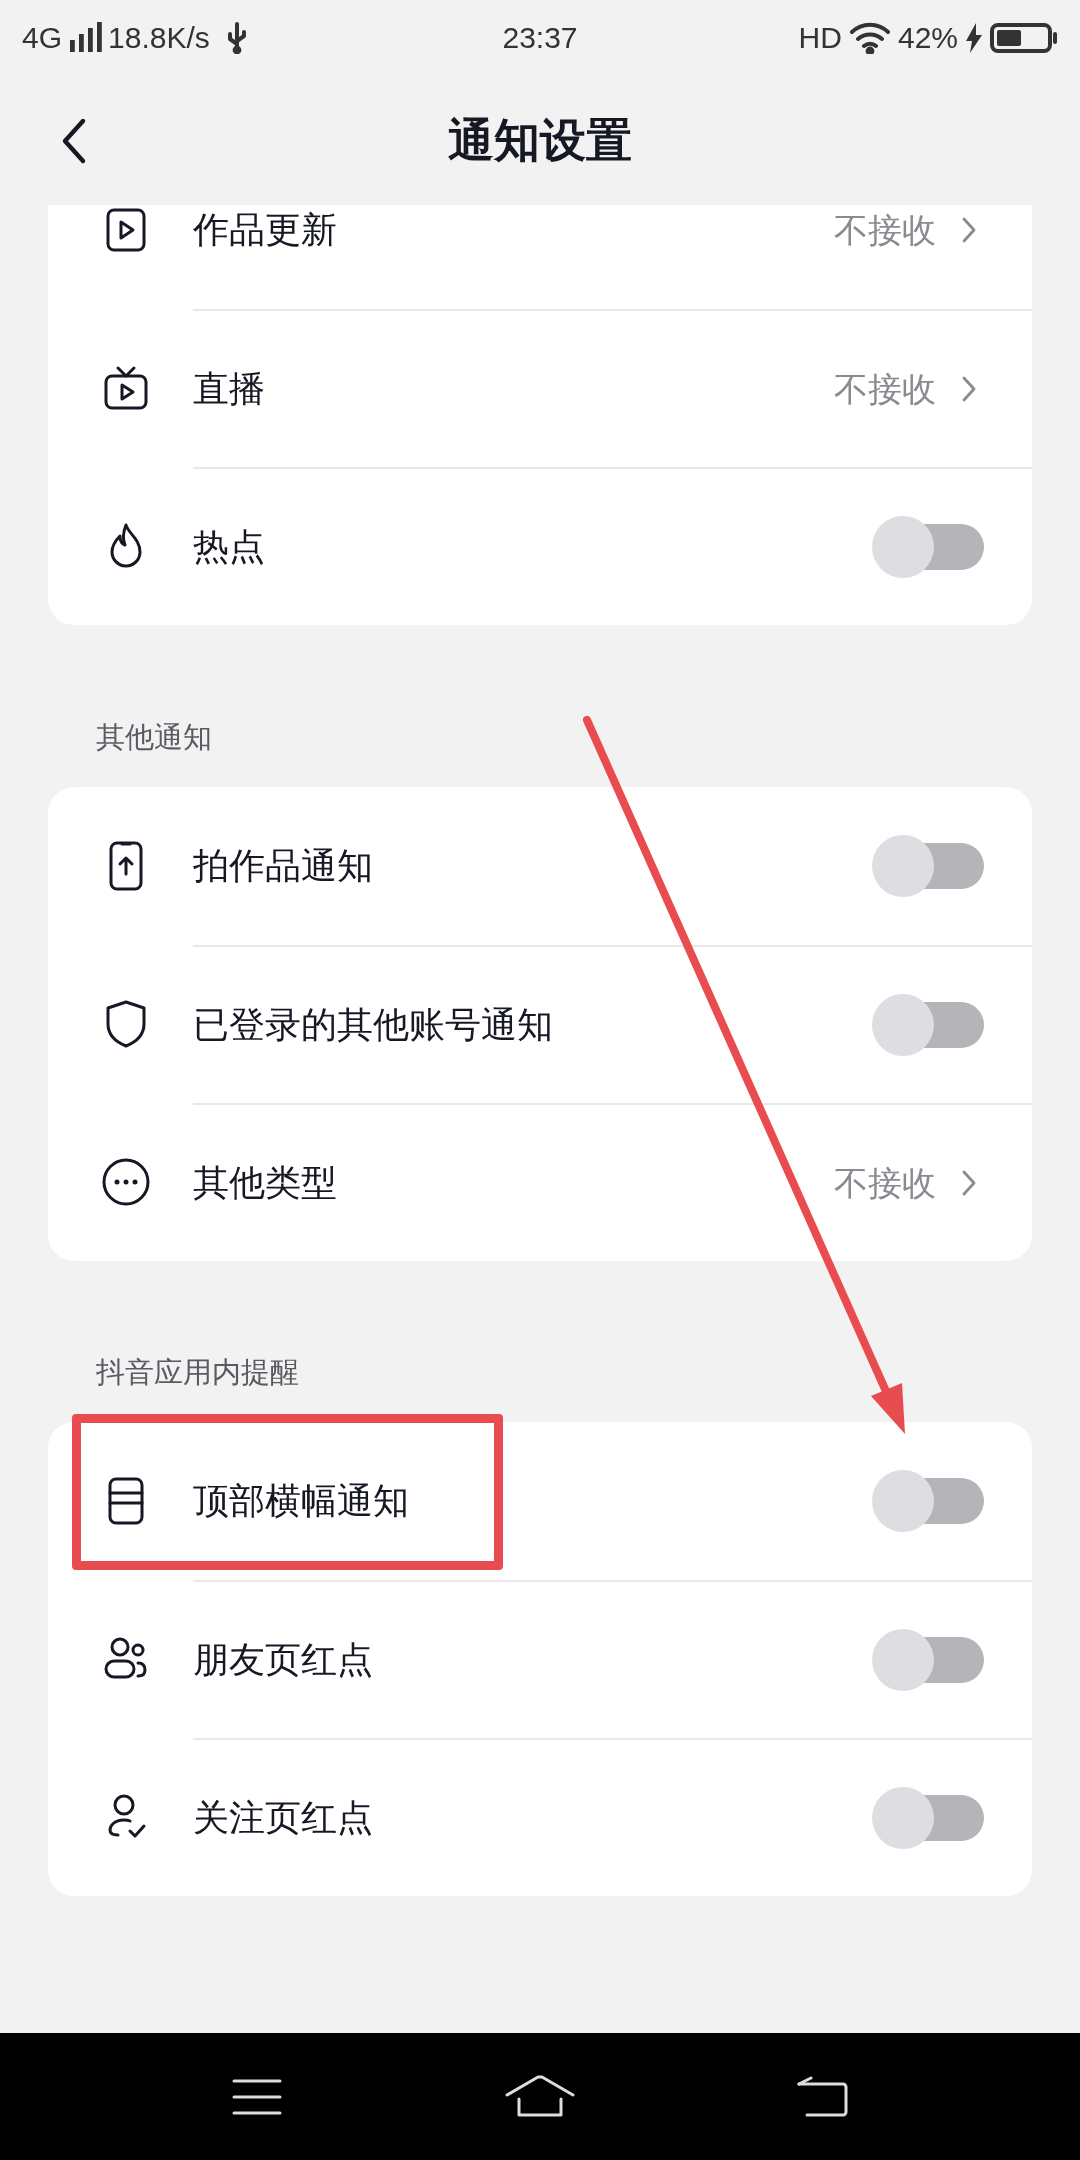 Image resolution: width=1080 pixels, height=2160 pixels. I want to click on battery-percent: 42%, so click(927, 38).